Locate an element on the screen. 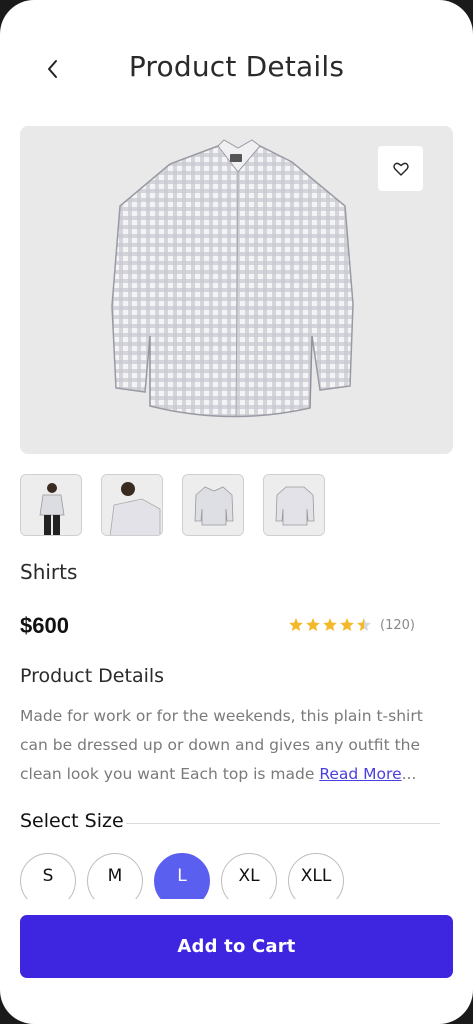 This screenshot has width=473, height=1024. size-title: Select Size is located at coordinates (72, 821).